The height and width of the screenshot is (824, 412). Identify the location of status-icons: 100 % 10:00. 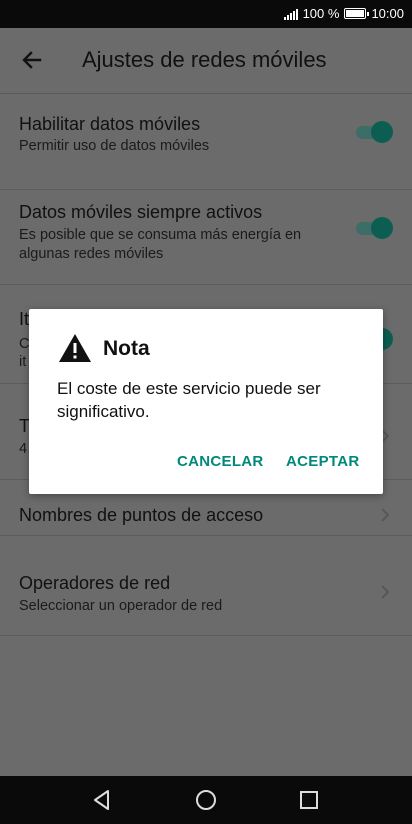
(343, 13).